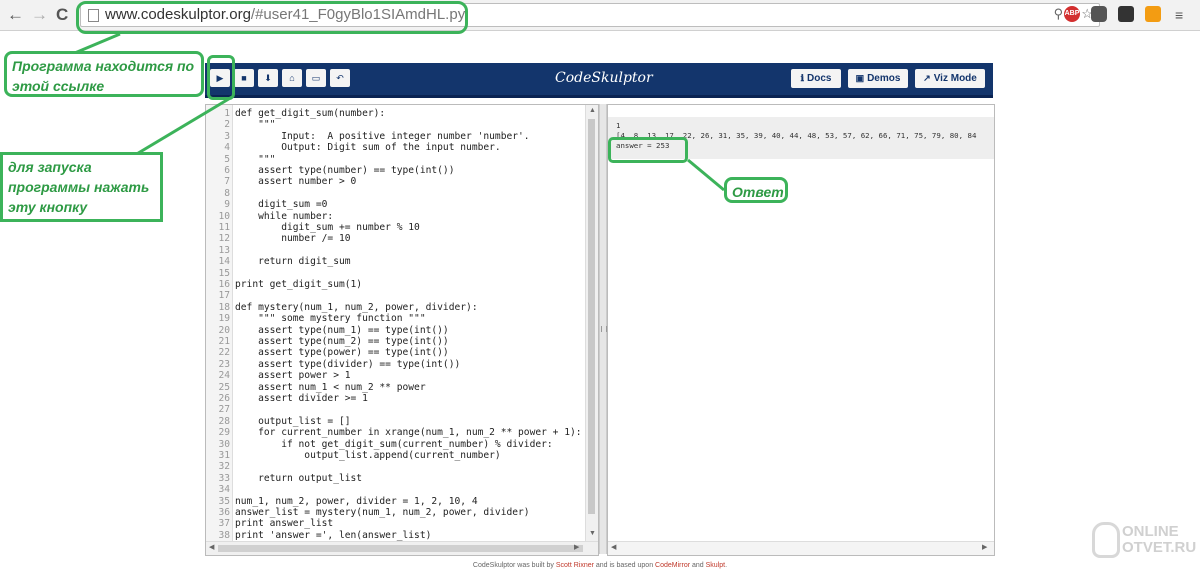  I want to click on code-line: 24 assert power > 1, so click(278, 376).